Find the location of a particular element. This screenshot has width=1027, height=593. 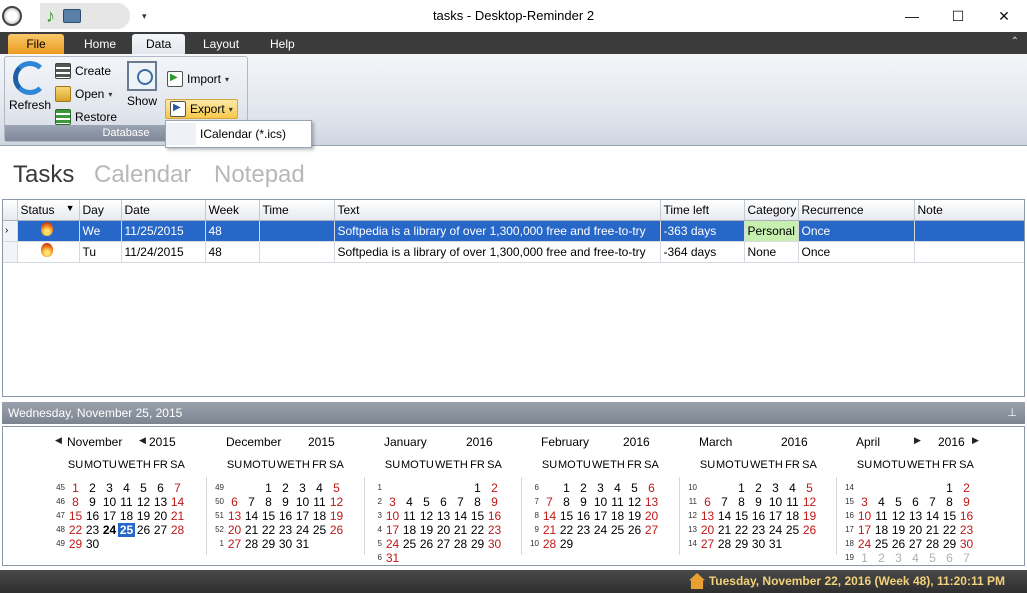

next-year-icon: ▶ is located at coordinates (975, 440).